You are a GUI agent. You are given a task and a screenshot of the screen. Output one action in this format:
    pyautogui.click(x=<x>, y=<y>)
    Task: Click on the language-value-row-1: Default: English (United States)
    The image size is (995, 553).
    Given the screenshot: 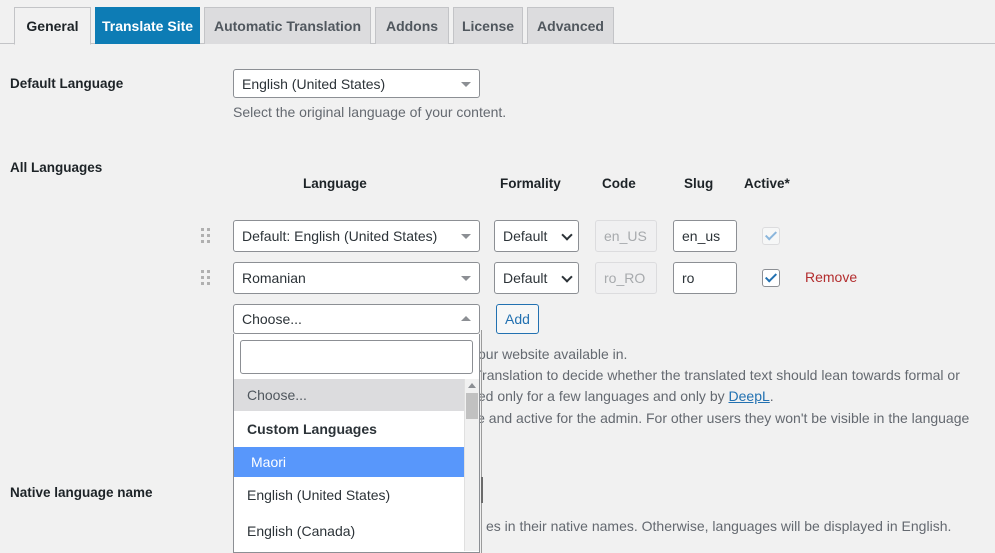 What is the action you would take?
    pyautogui.click(x=340, y=236)
    